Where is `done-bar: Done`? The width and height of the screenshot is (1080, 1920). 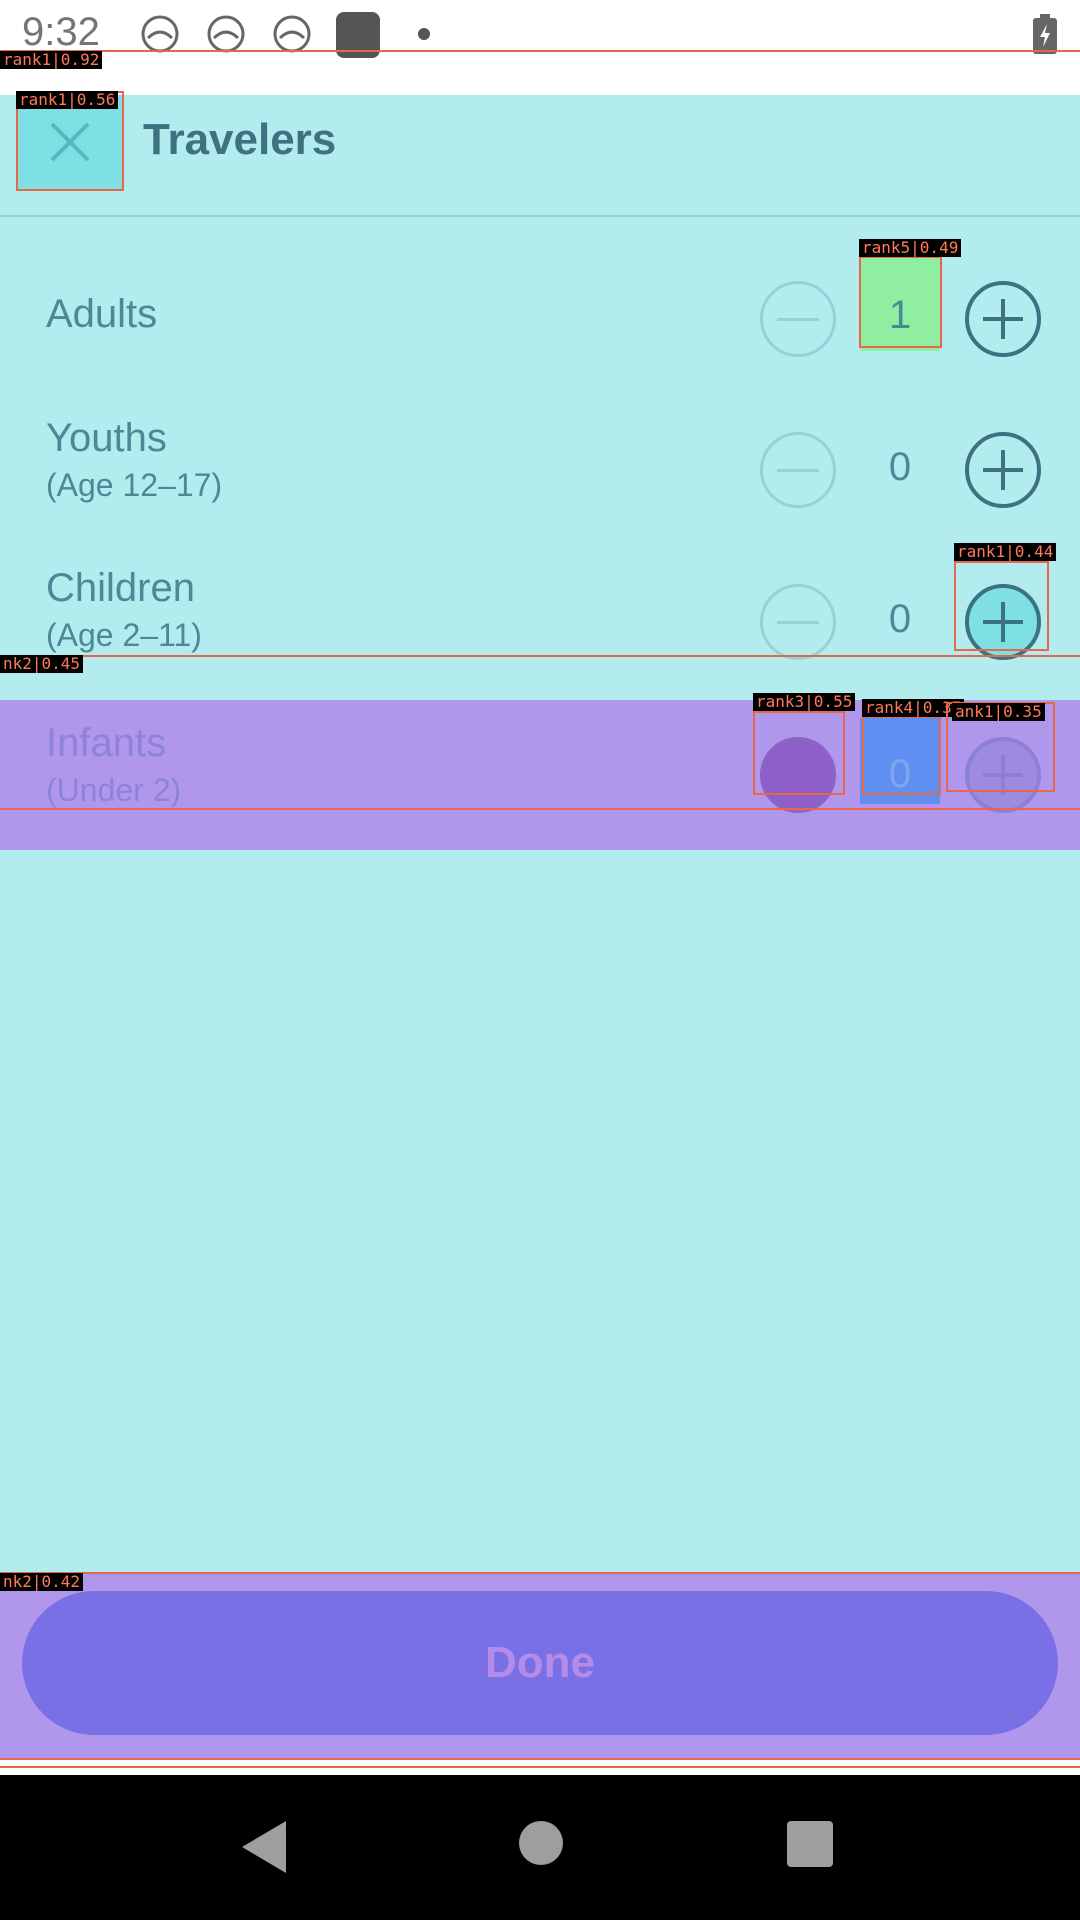 done-bar: Done is located at coordinates (540, 1665).